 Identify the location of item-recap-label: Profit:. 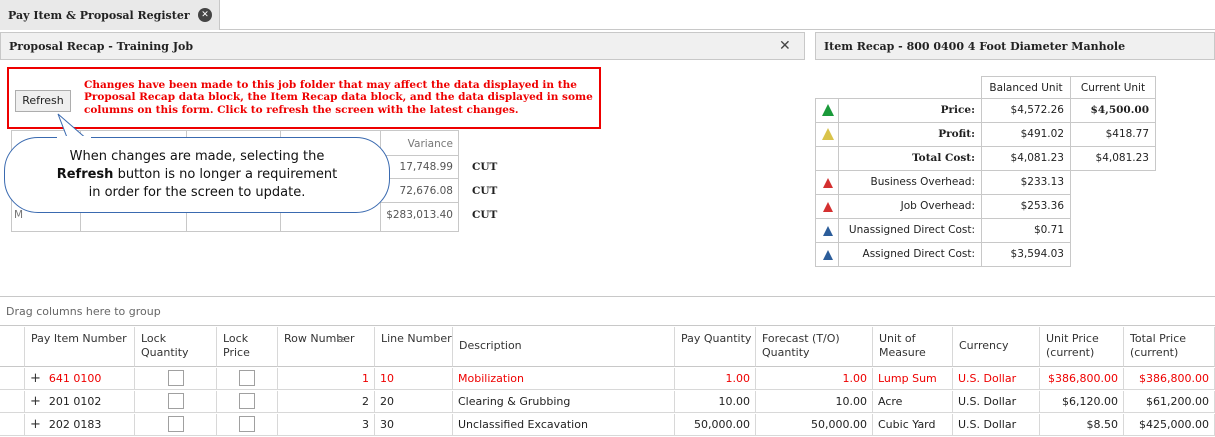
(910, 134).